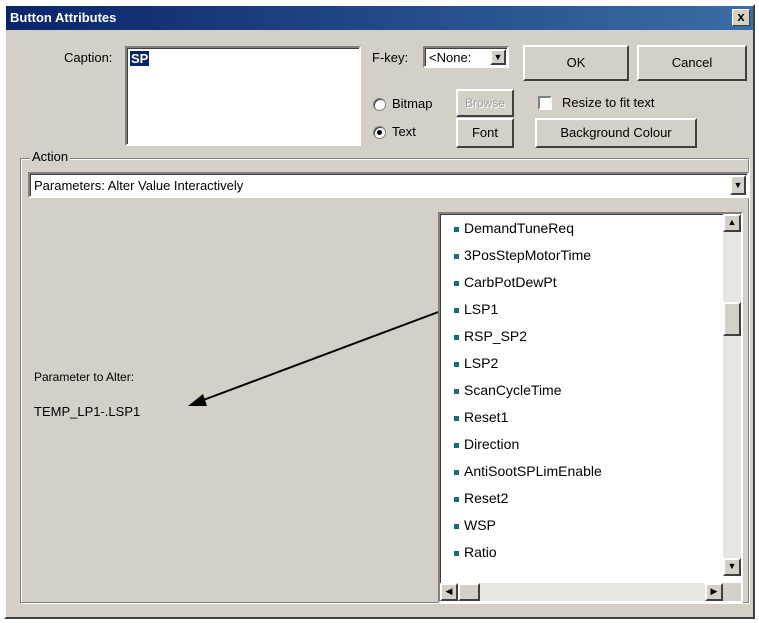  Describe the element at coordinates (480, 525) in the screenshot. I see `list-item-label: WSP` at that location.